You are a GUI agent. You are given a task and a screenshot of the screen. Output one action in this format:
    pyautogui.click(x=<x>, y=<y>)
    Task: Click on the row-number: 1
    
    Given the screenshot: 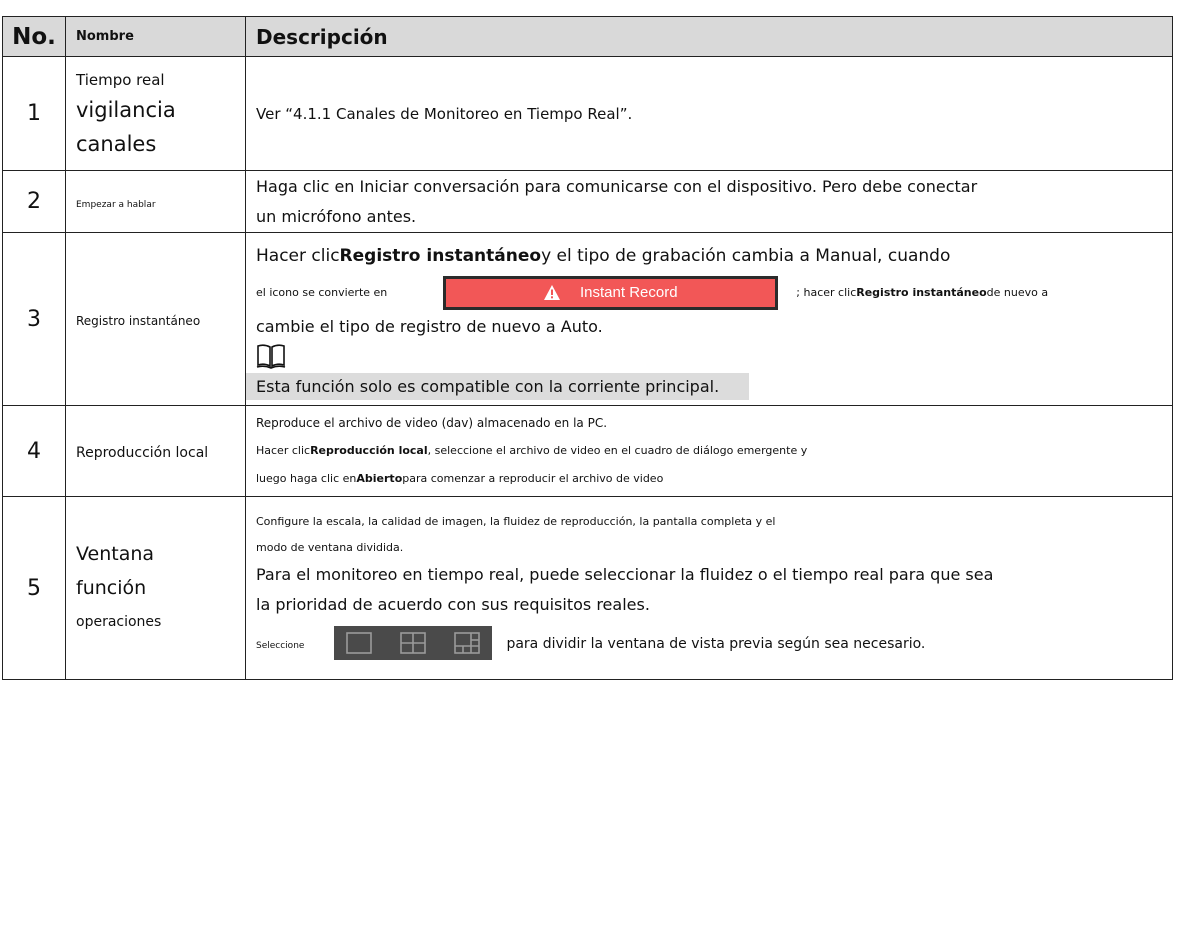 What is the action you would take?
    pyautogui.click(x=34, y=113)
    